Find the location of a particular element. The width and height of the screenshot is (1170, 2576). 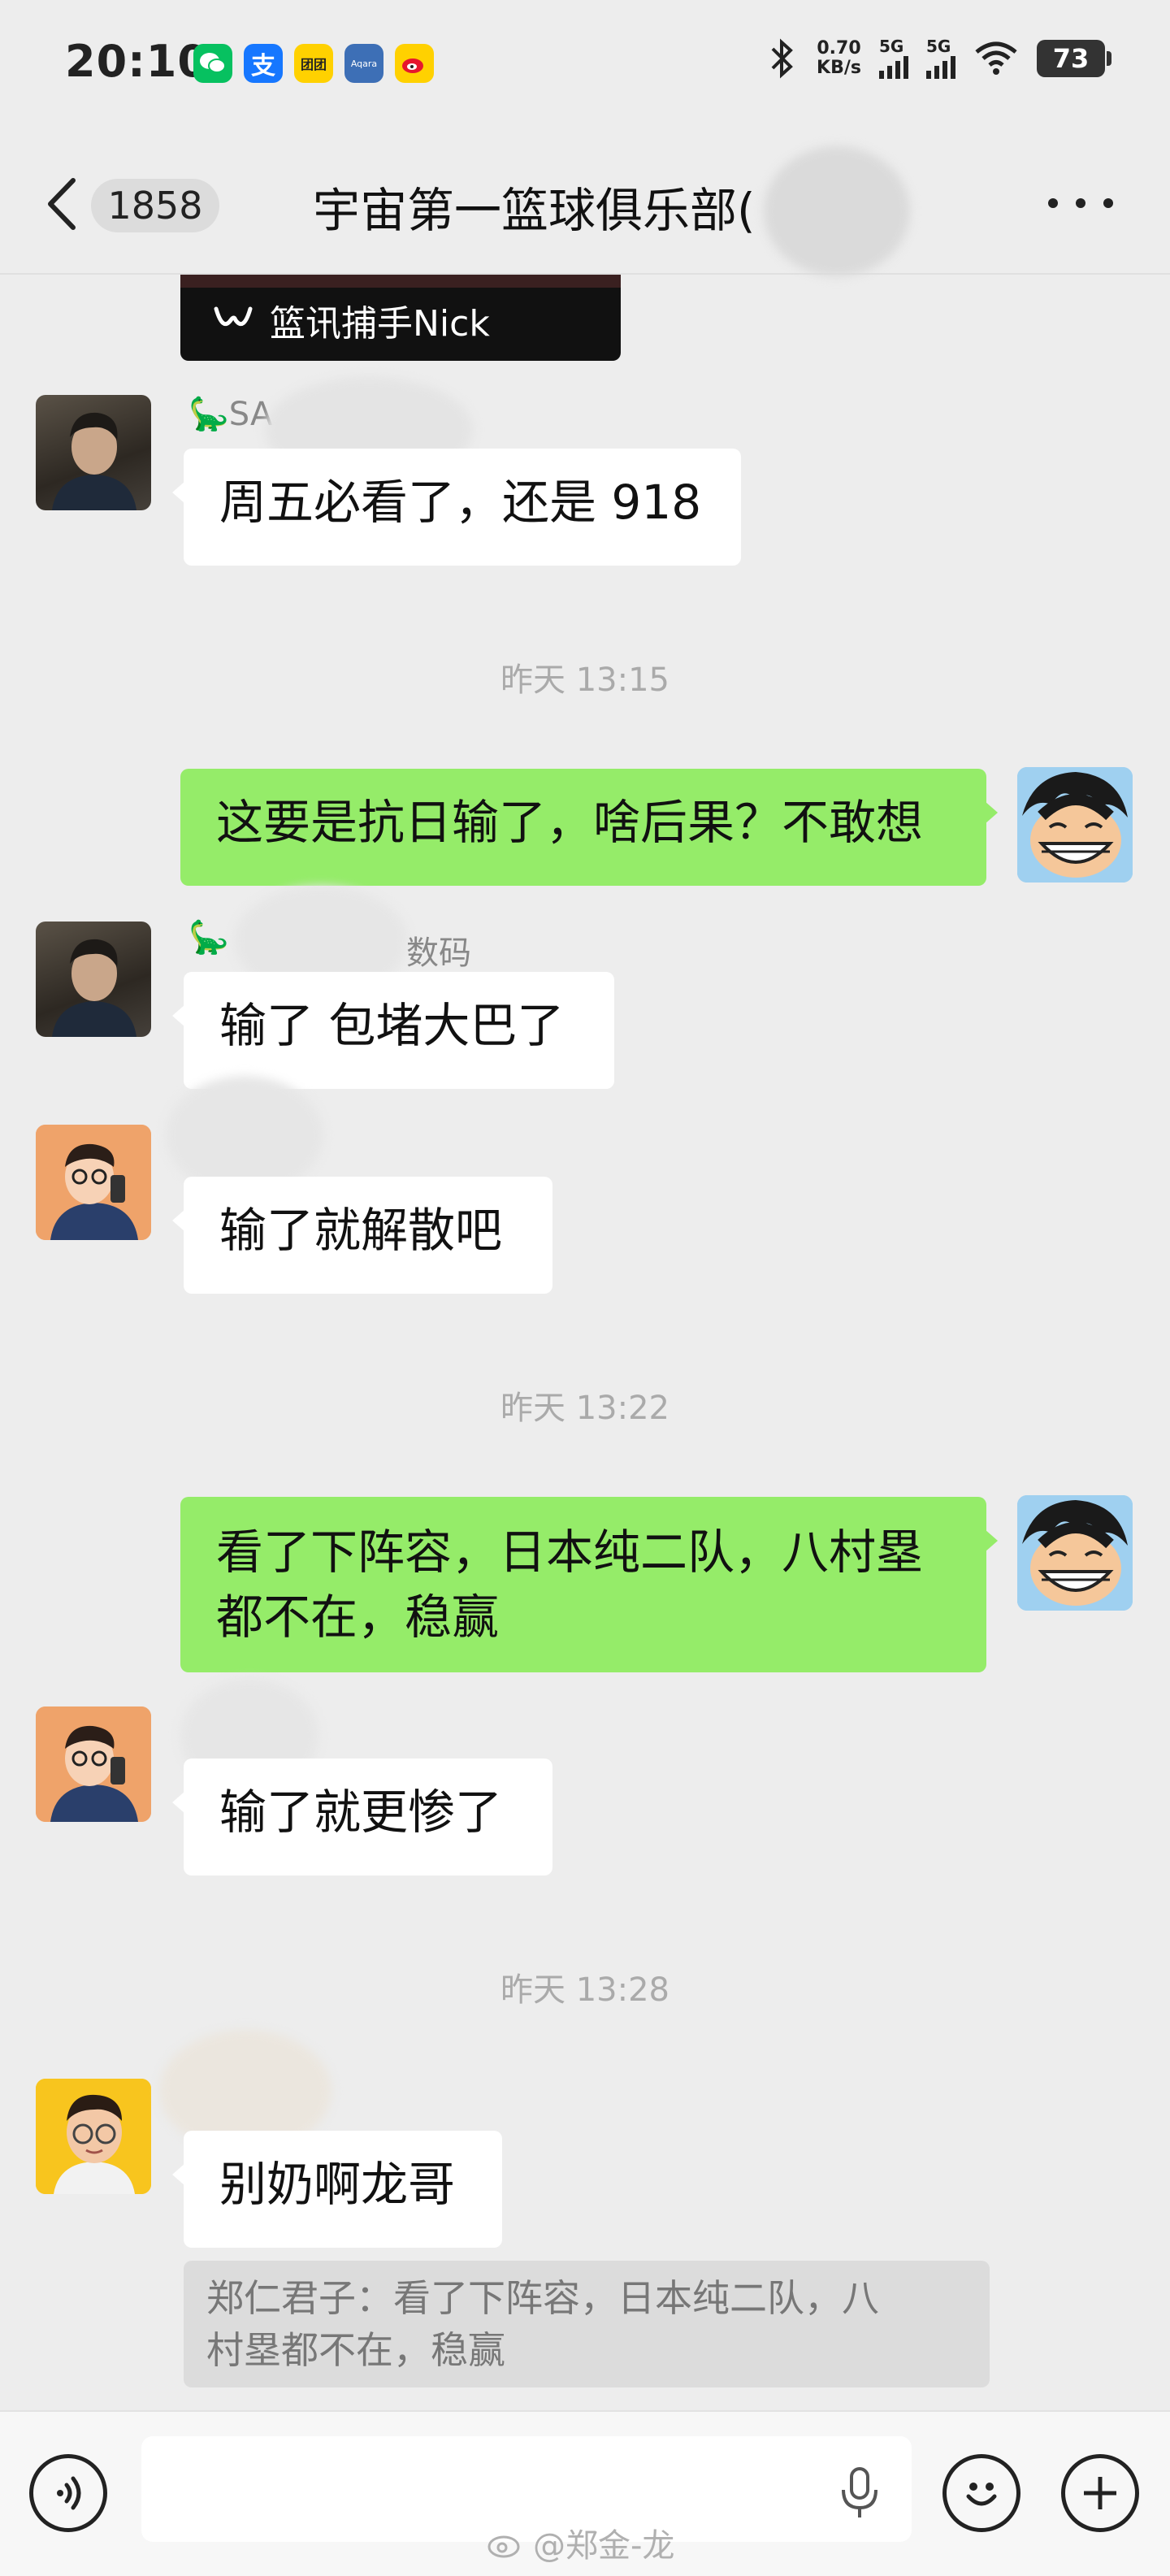

own-message-bubble: 这要是抗日输了，啥后果？不敢想 is located at coordinates (589, 827).